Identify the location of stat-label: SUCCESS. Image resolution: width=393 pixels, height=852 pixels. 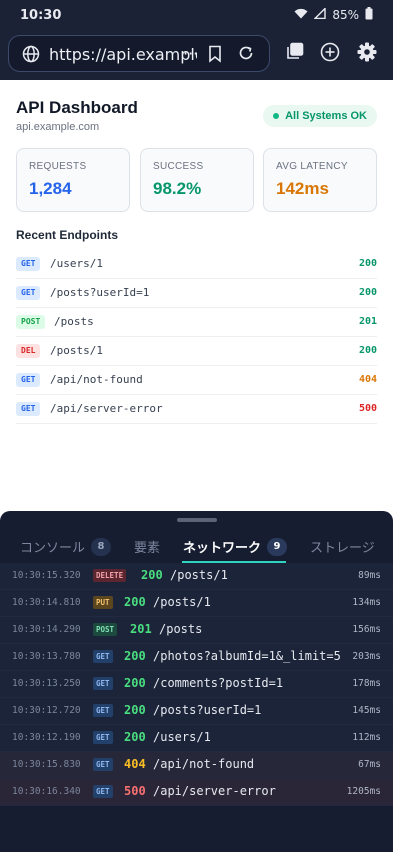
(178, 166).